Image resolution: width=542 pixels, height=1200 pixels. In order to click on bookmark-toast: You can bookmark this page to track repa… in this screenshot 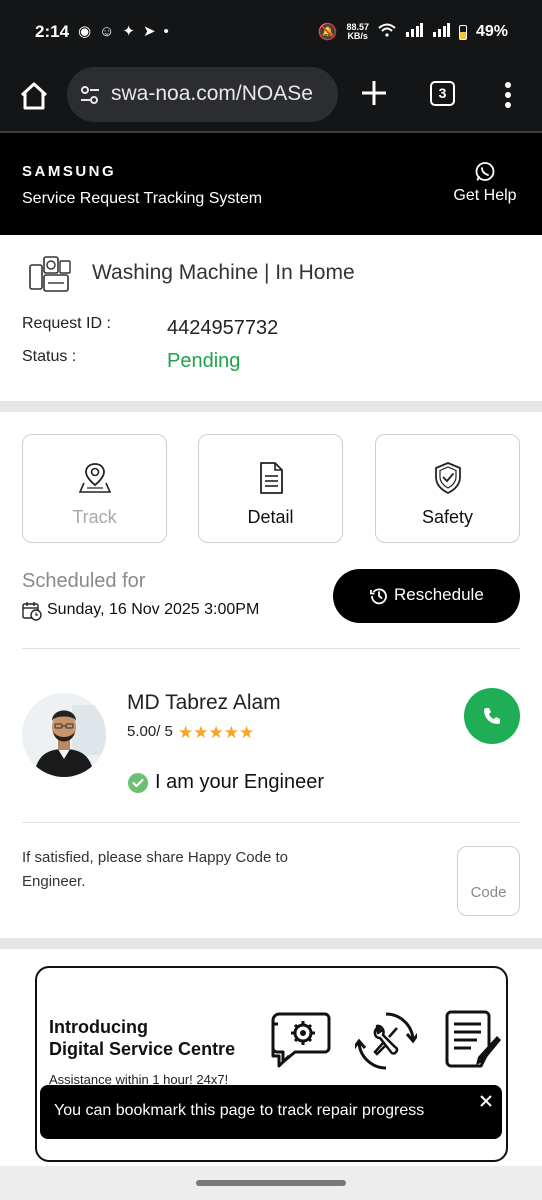, I will do `click(271, 1112)`.